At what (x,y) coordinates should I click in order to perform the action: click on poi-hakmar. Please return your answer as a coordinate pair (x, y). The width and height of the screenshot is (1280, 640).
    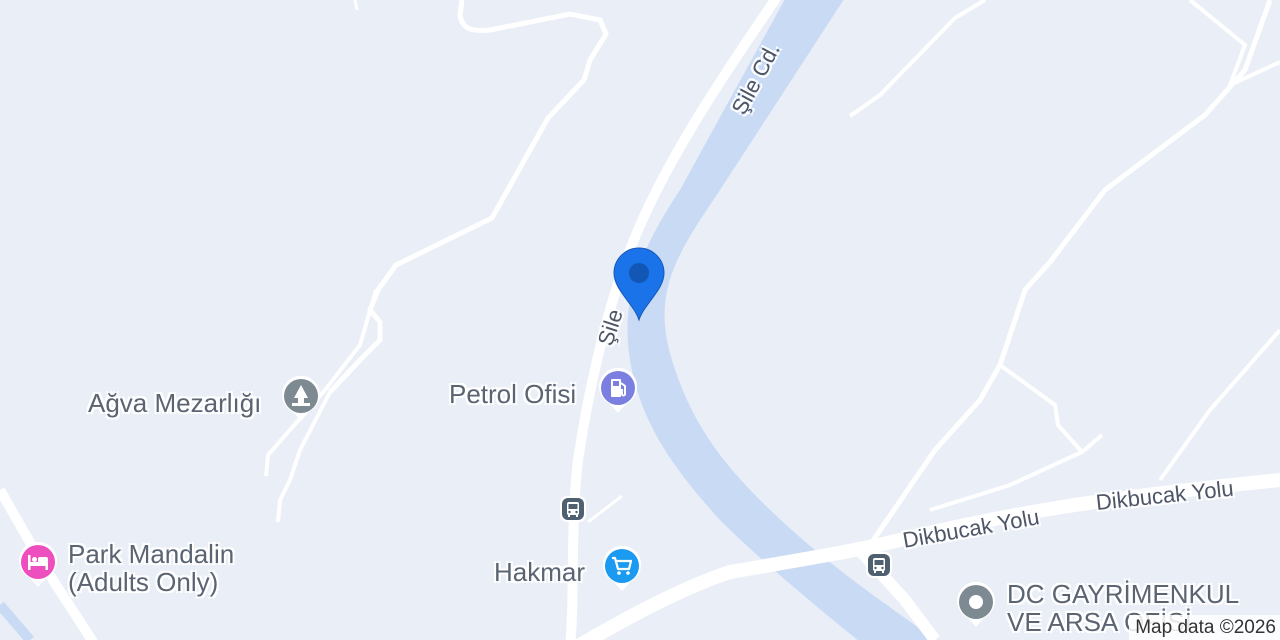
    Looking at the image, I should click on (622, 568).